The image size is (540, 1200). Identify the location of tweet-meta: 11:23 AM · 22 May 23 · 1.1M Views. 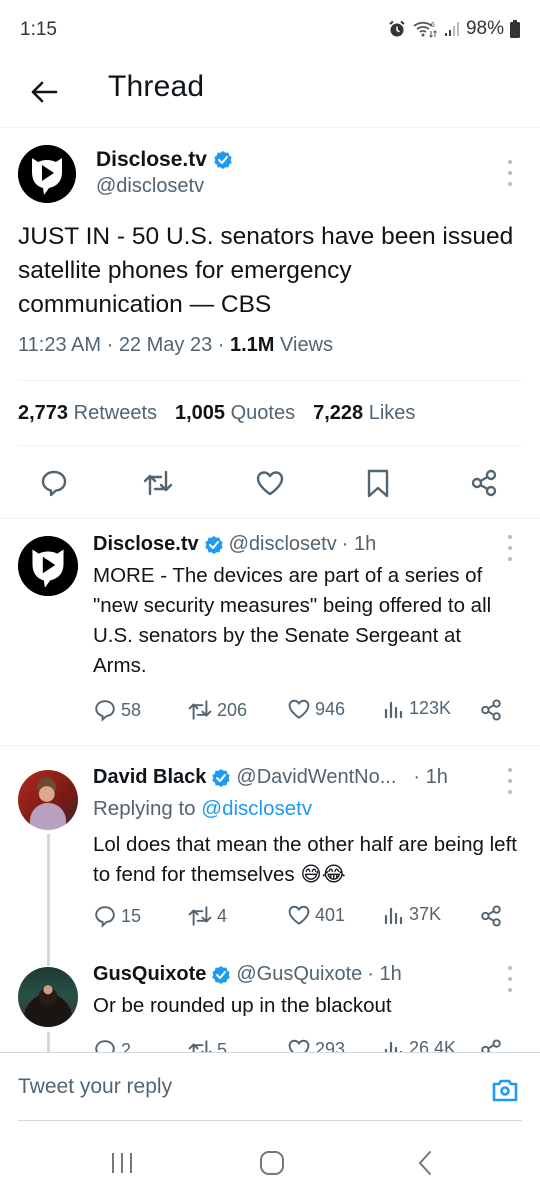
(176, 345).